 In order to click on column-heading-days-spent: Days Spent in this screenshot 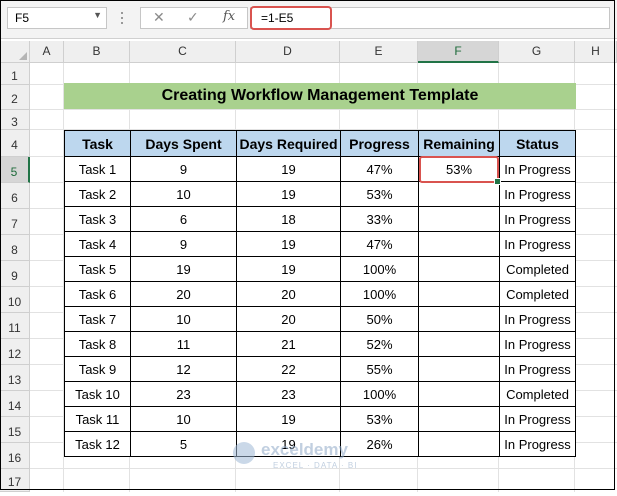, I will do `click(183, 143)`.